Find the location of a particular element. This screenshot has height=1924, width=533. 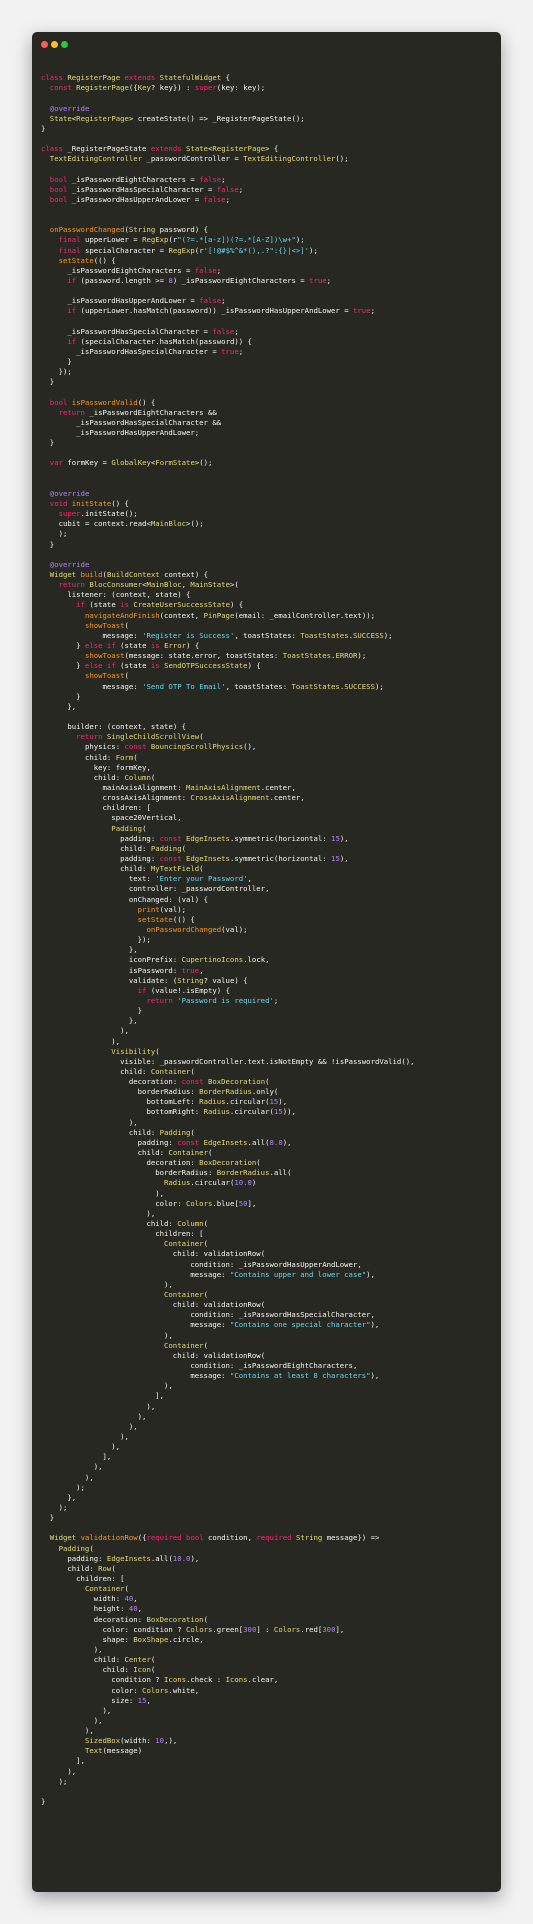

close-dot-icon is located at coordinates (44, 44).